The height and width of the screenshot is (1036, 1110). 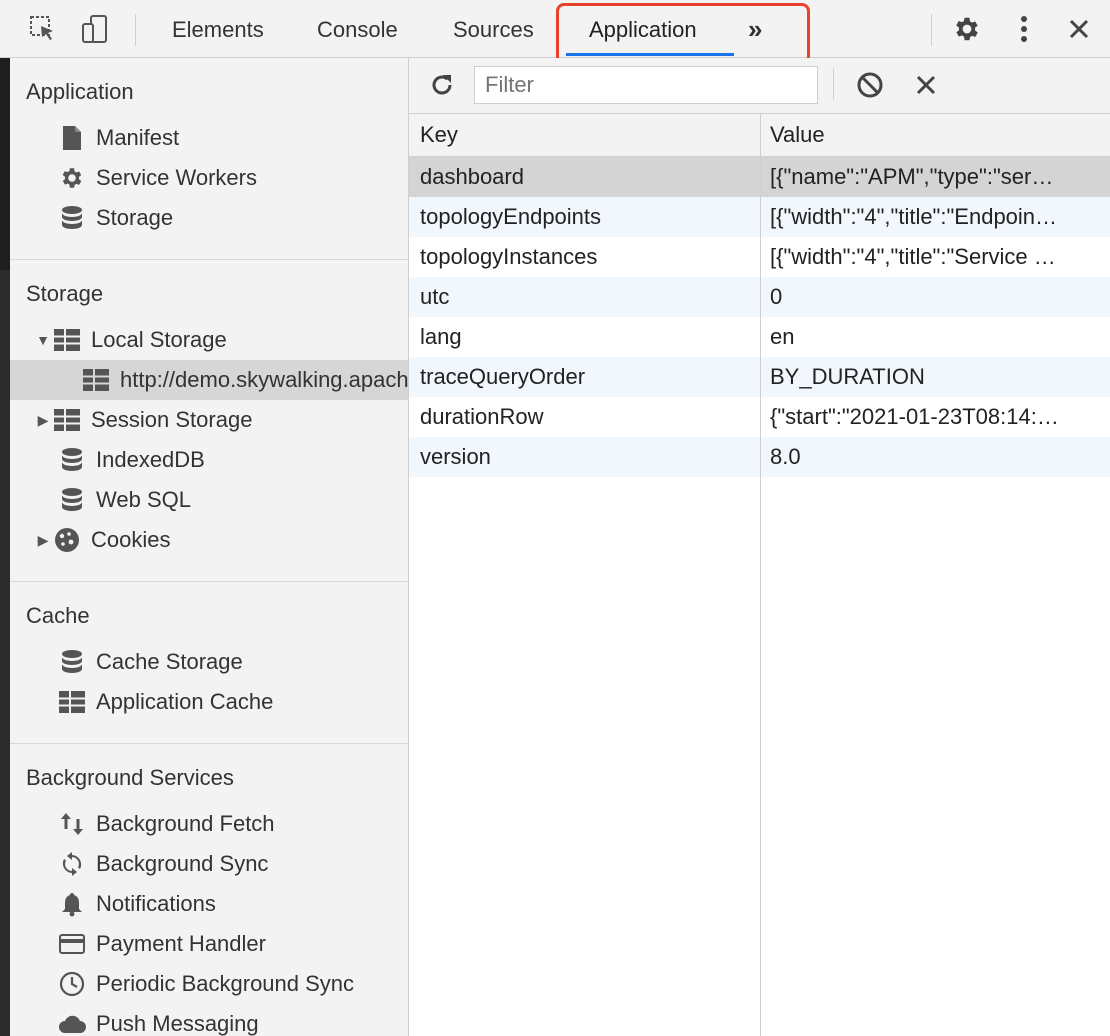 I want to click on gear-icon, so click(x=72, y=178).